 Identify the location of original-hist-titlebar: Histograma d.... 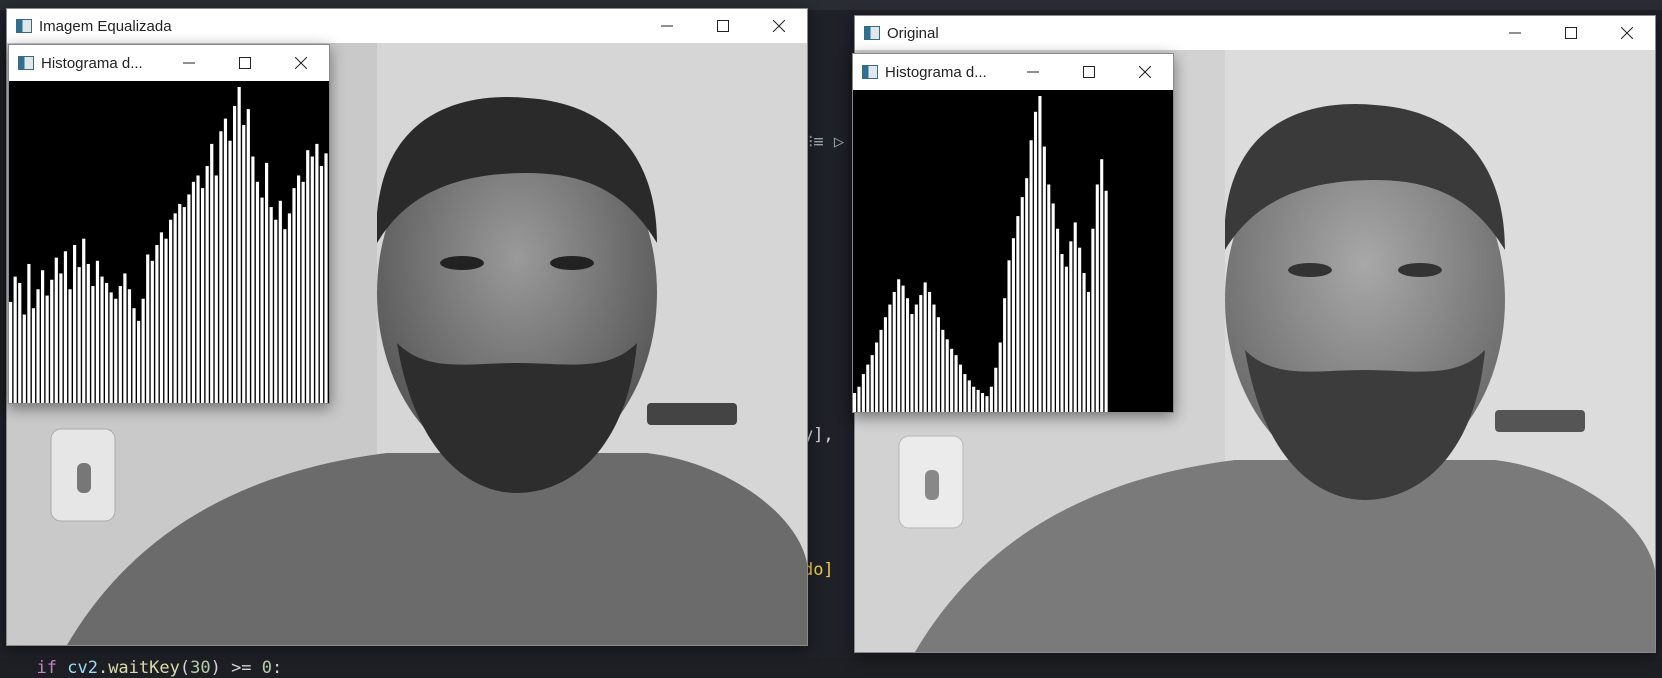
(1013, 72).